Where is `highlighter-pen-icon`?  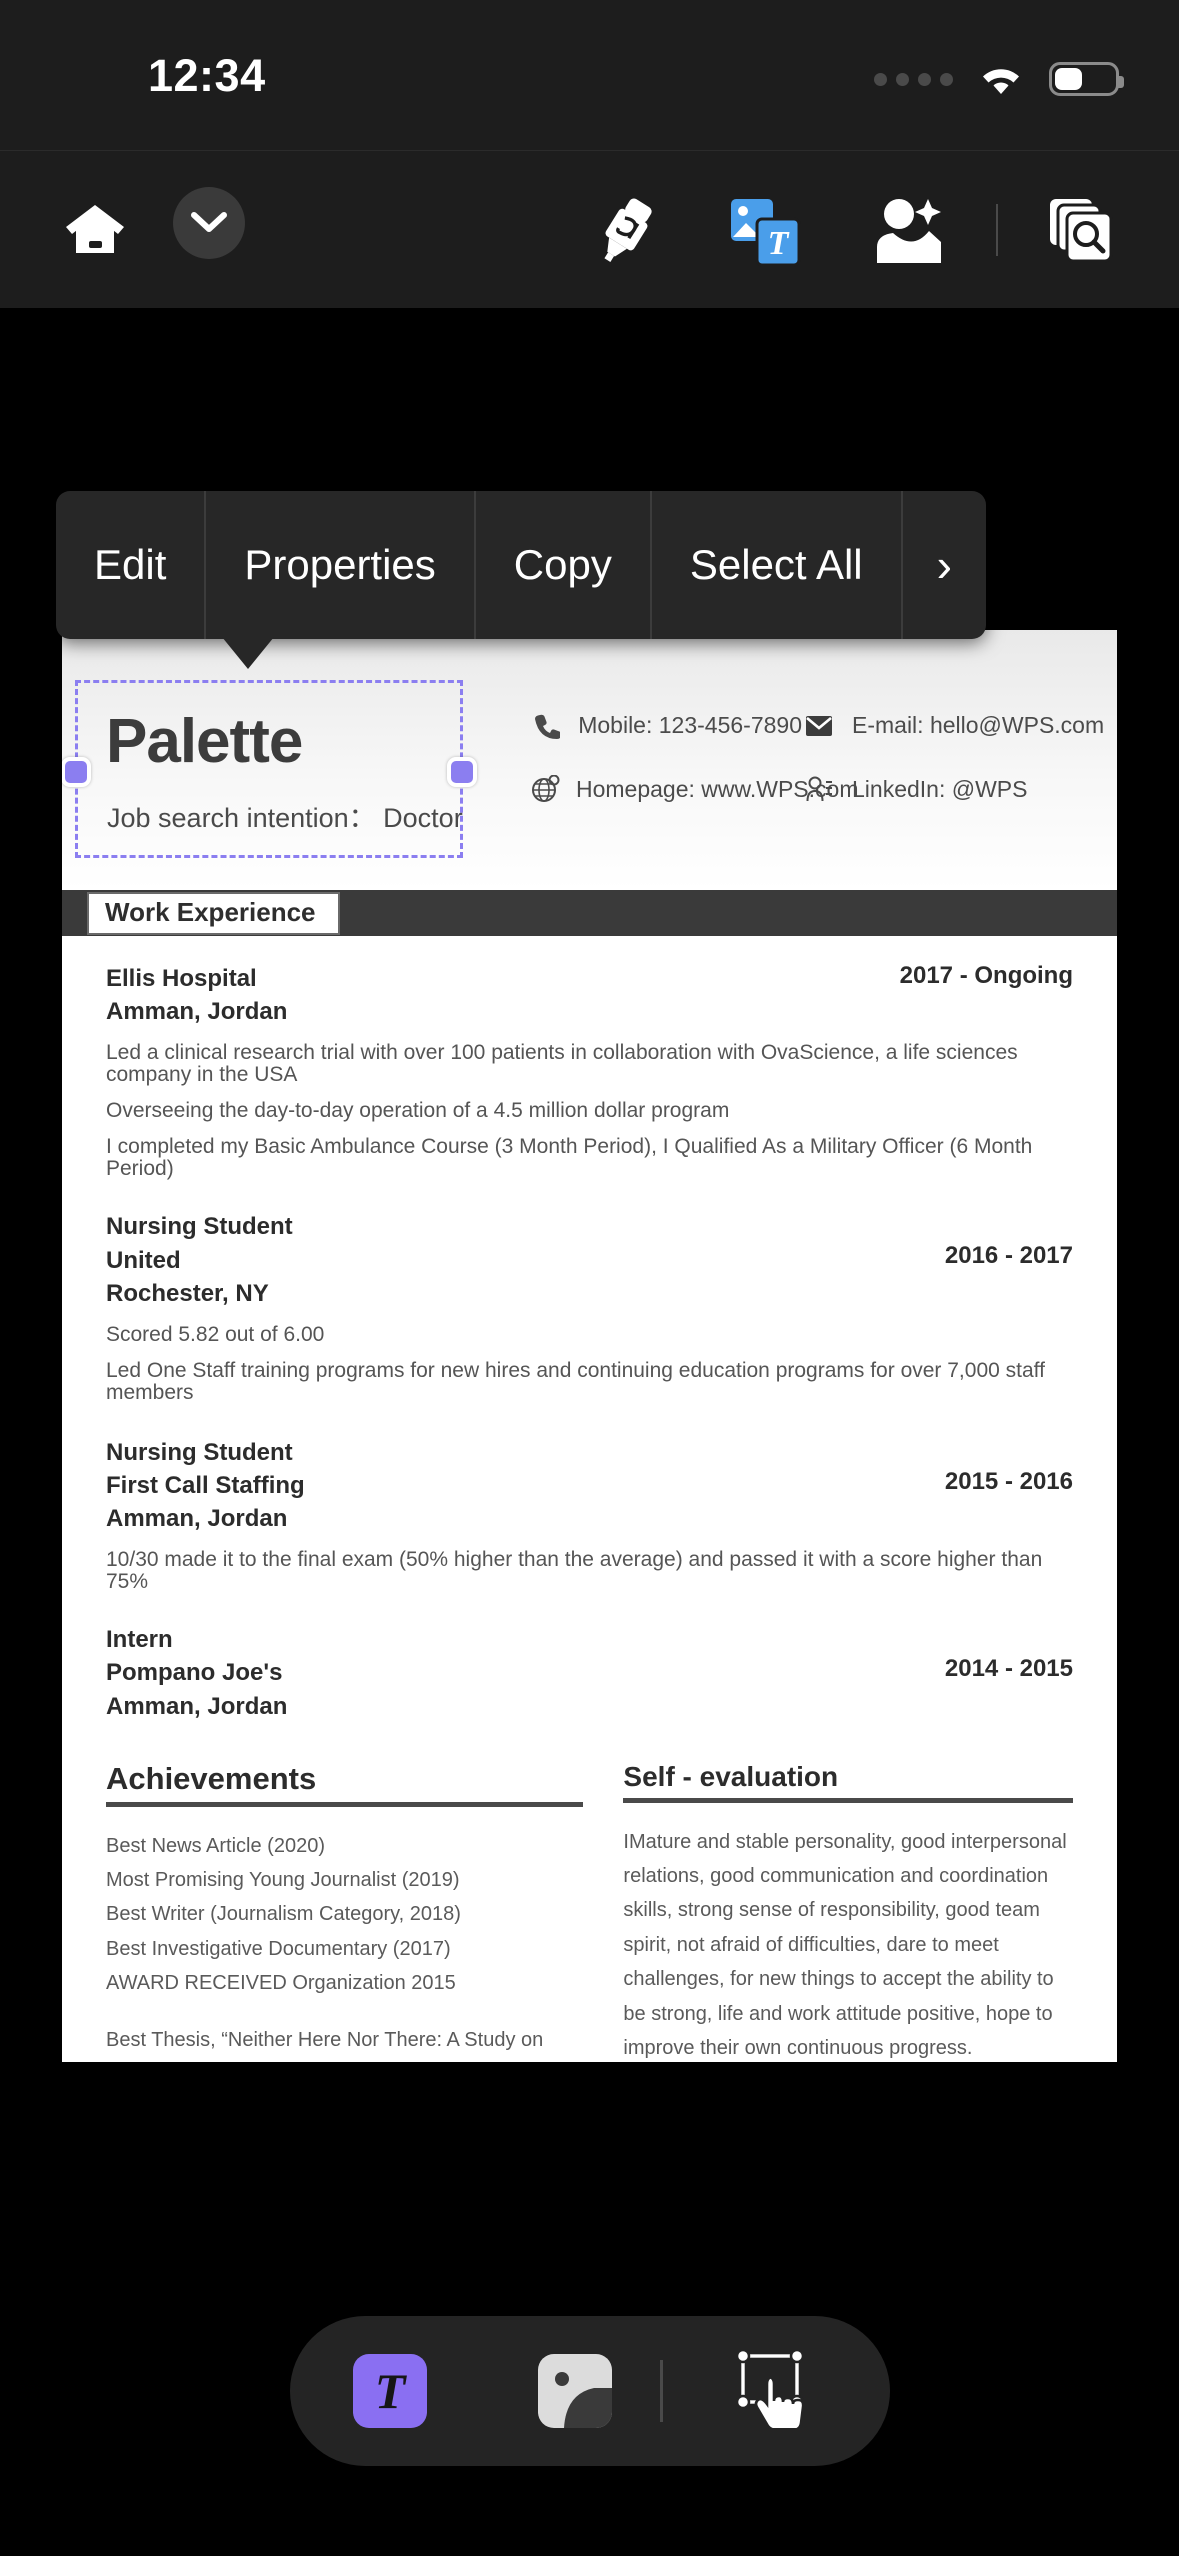 highlighter-pen-icon is located at coordinates (625, 231).